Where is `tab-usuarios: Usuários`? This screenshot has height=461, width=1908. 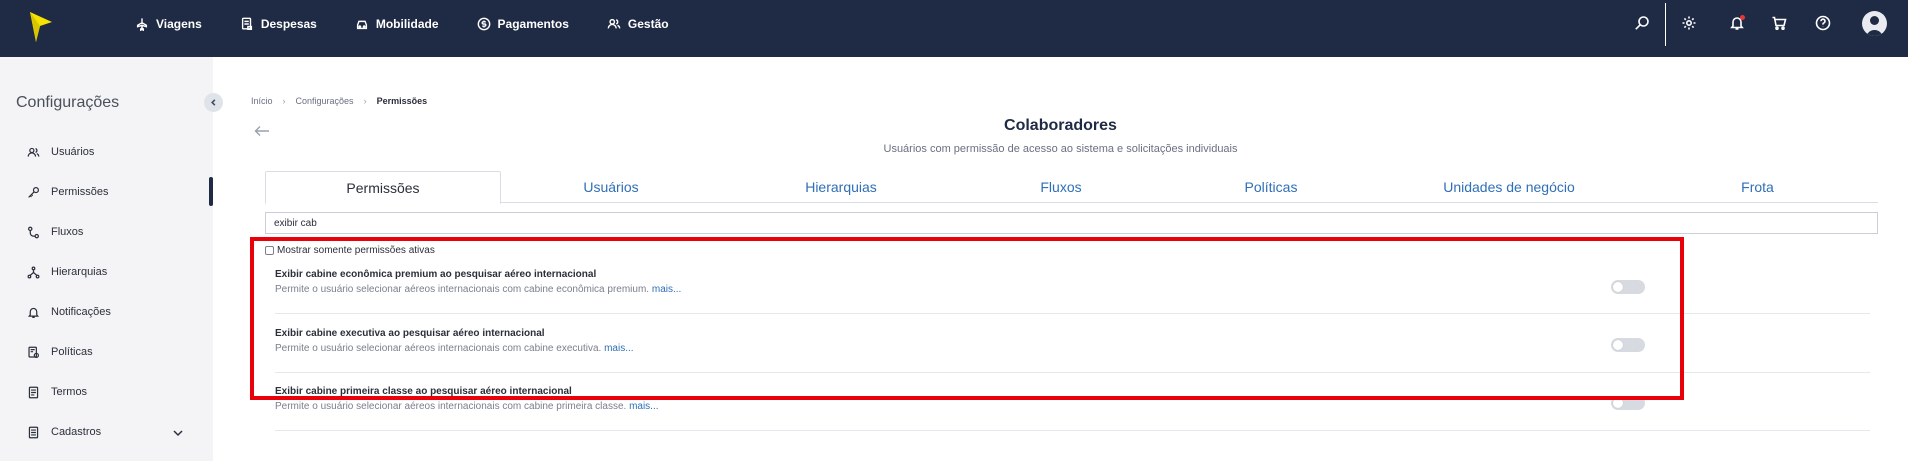 tab-usuarios: Usuários is located at coordinates (611, 187).